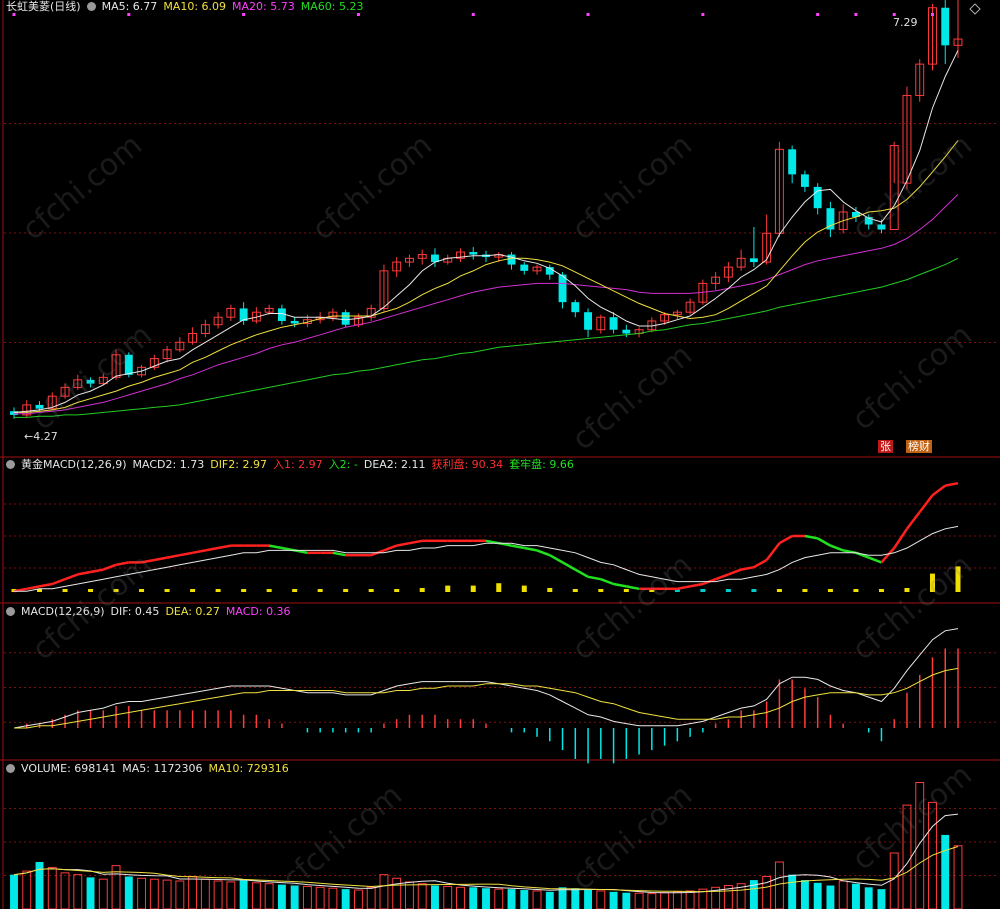  Describe the element at coordinates (919, 446) in the screenshot. I see `badge-bangcai: 榜财` at that location.